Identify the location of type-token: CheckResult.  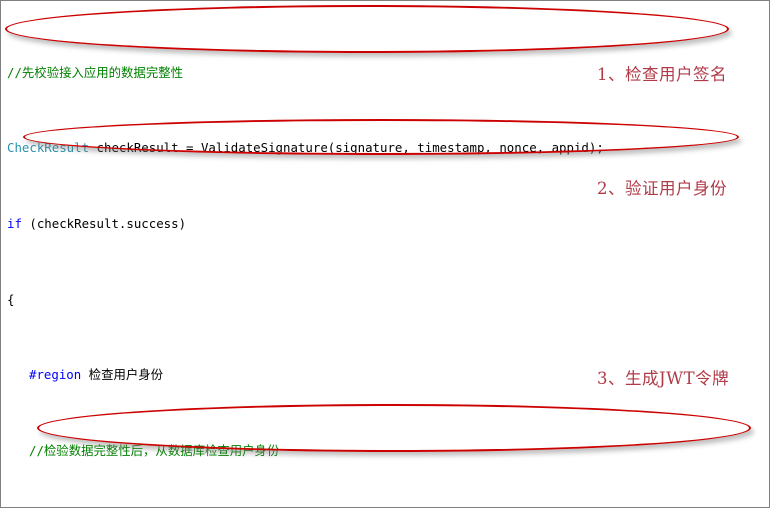
(48, 148).